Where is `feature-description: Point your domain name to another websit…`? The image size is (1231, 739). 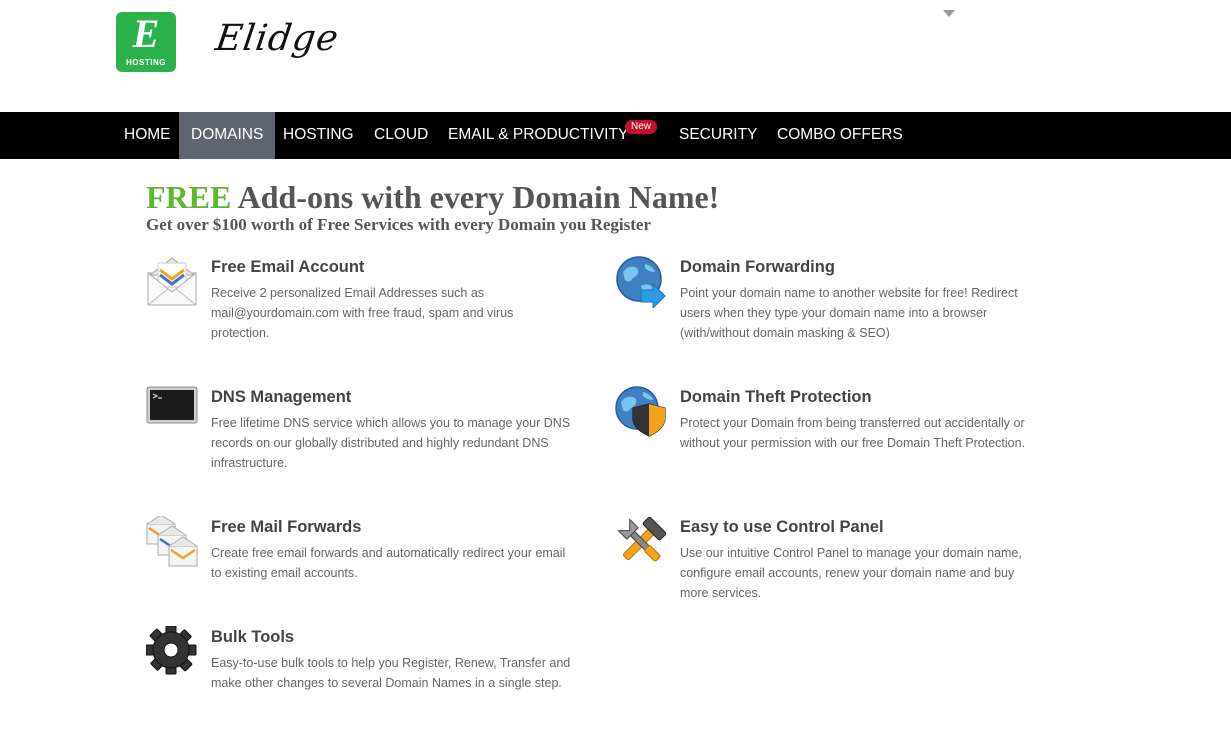
feature-description: Point your domain name to another websit… is located at coordinates (849, 313).